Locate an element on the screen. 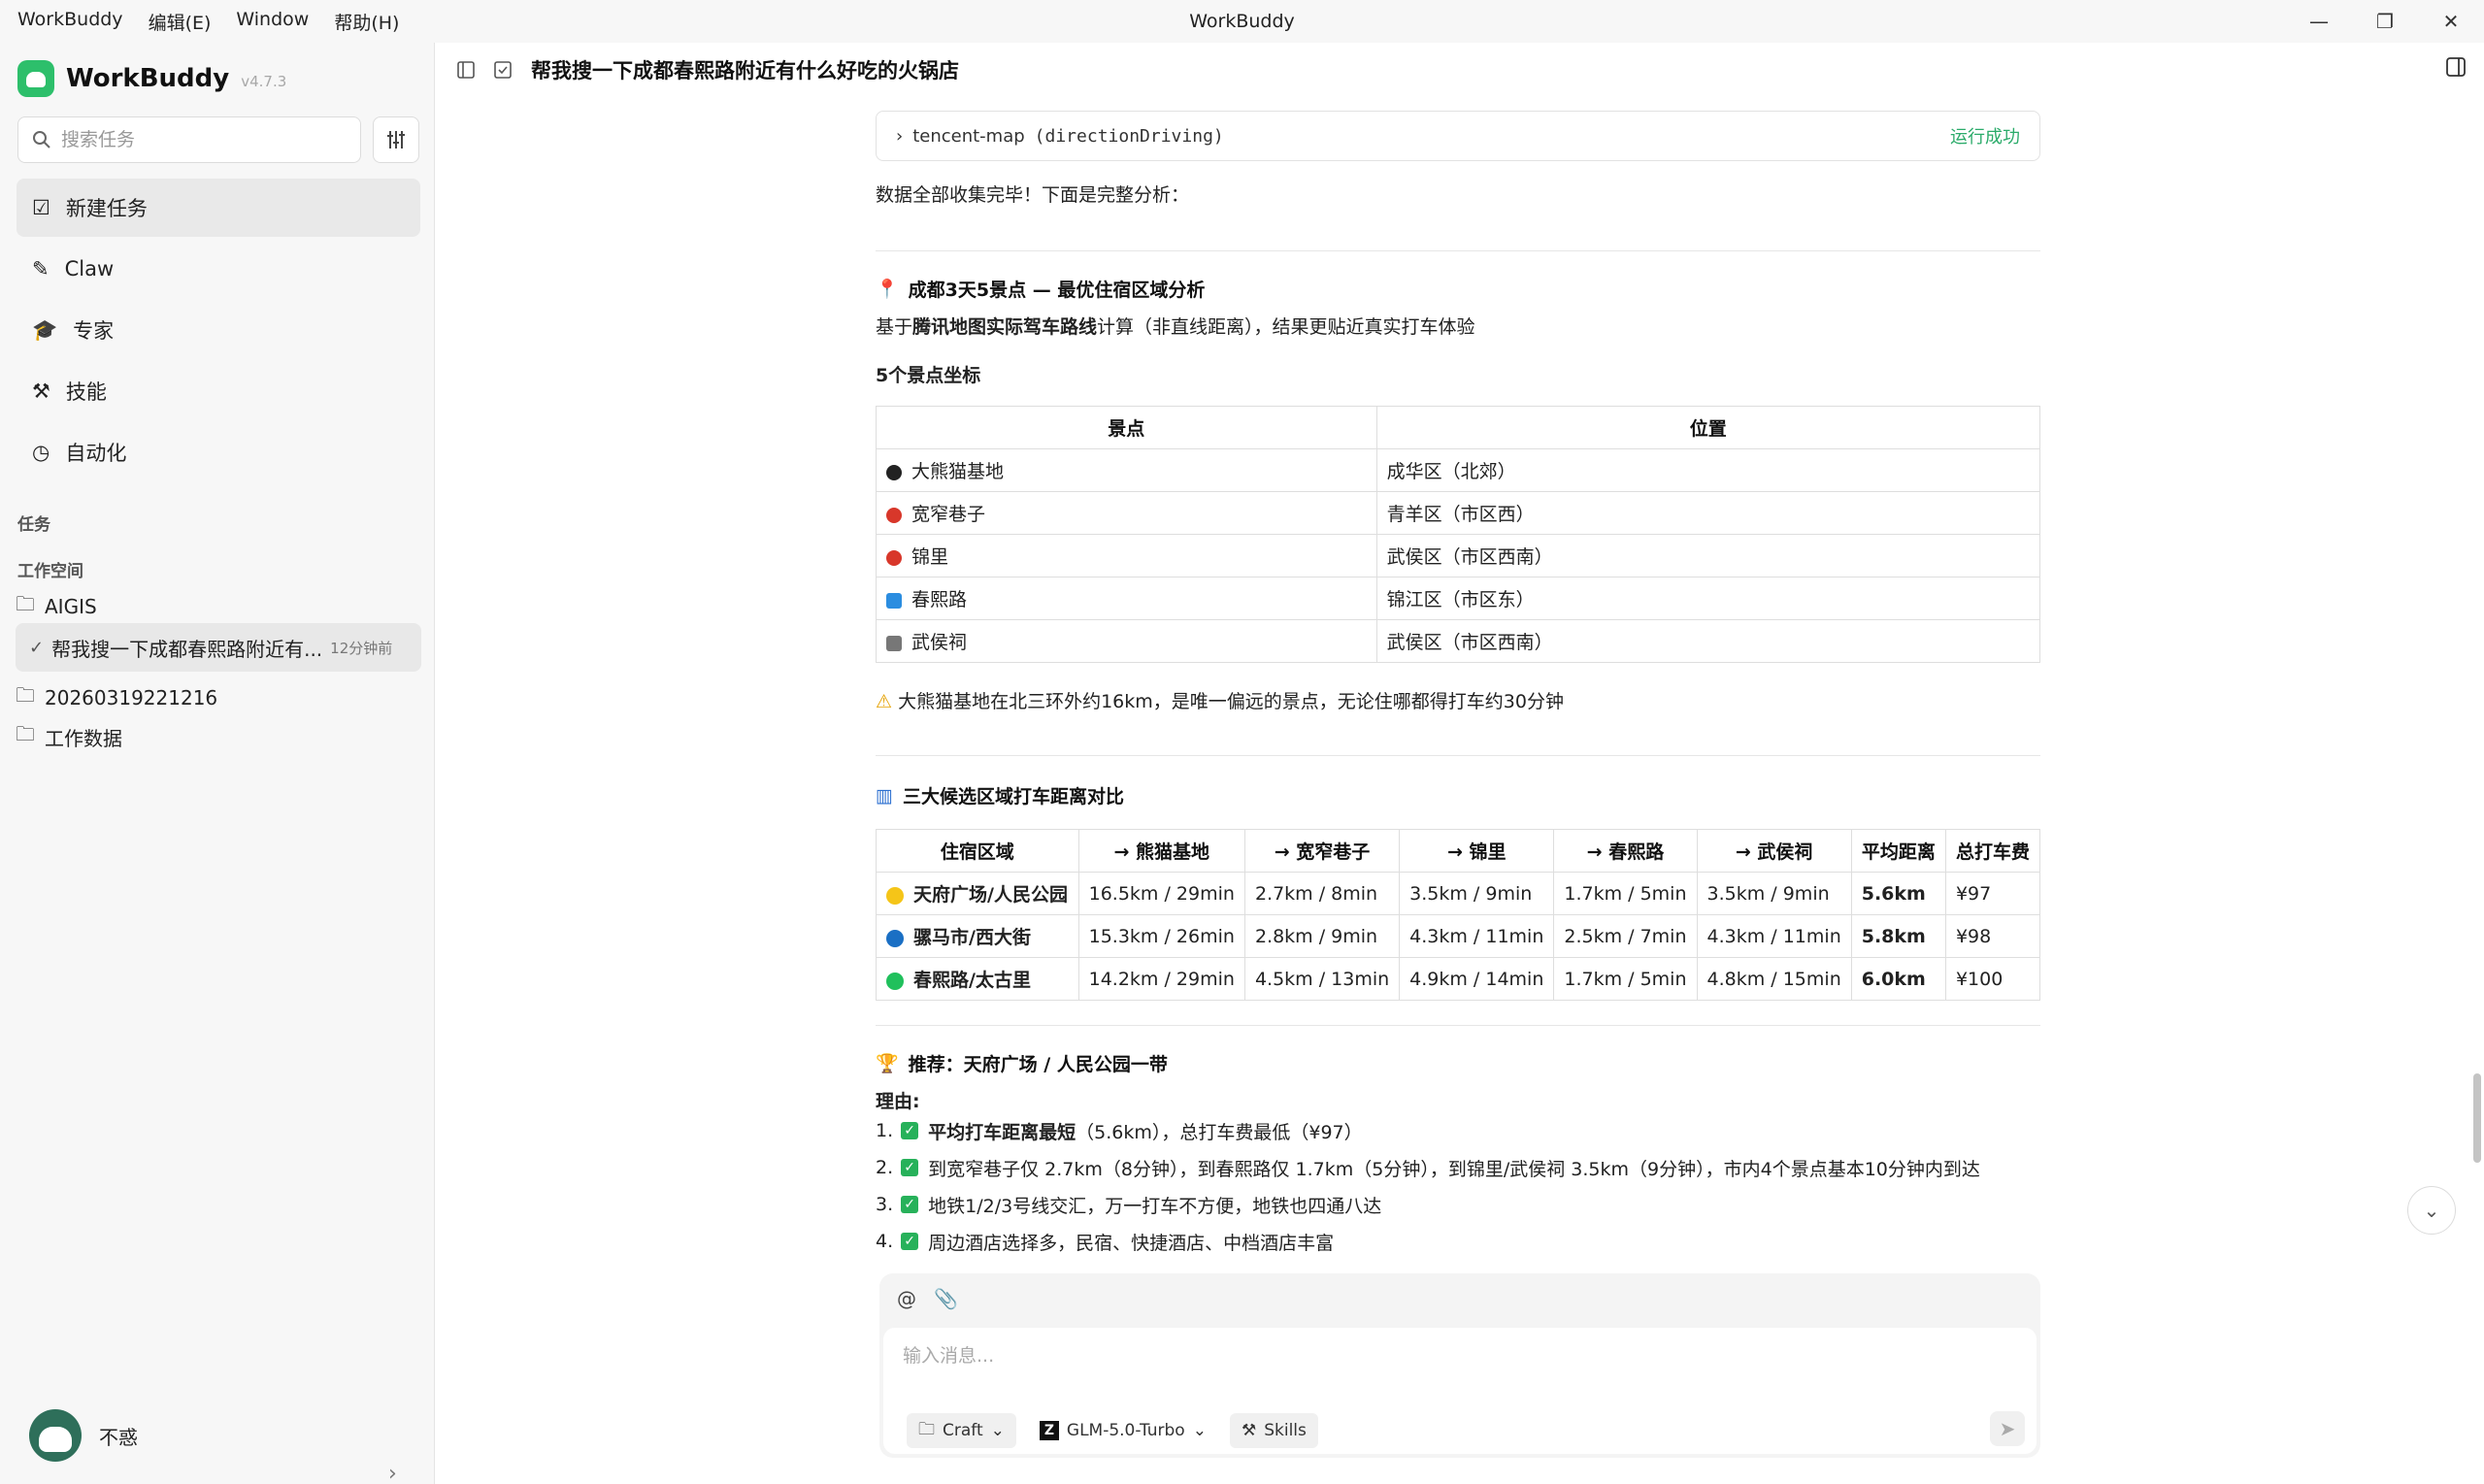 Image resolution: width=2484 pixels, height=1484 pixels. bar-chart-icon: ▥ is located at coordinates (884, 795).